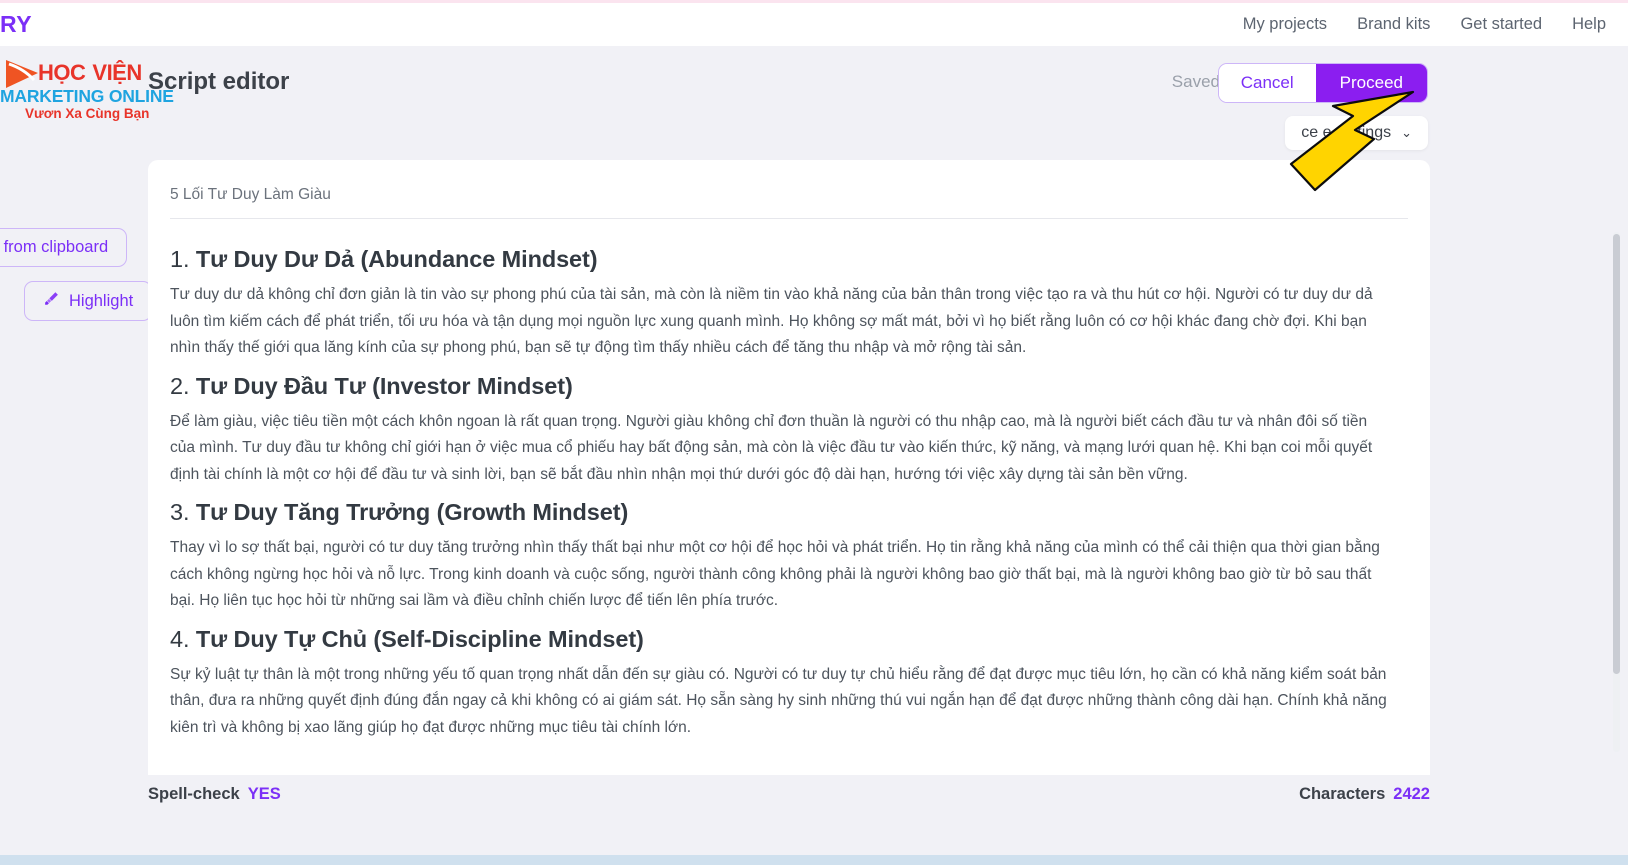 This screenshot has height=865, width=1628. What do you see at coordinates (1371, 83) in the screenshot?
I see `proceed-button: Proceed` at bounding box center [1371, 83].